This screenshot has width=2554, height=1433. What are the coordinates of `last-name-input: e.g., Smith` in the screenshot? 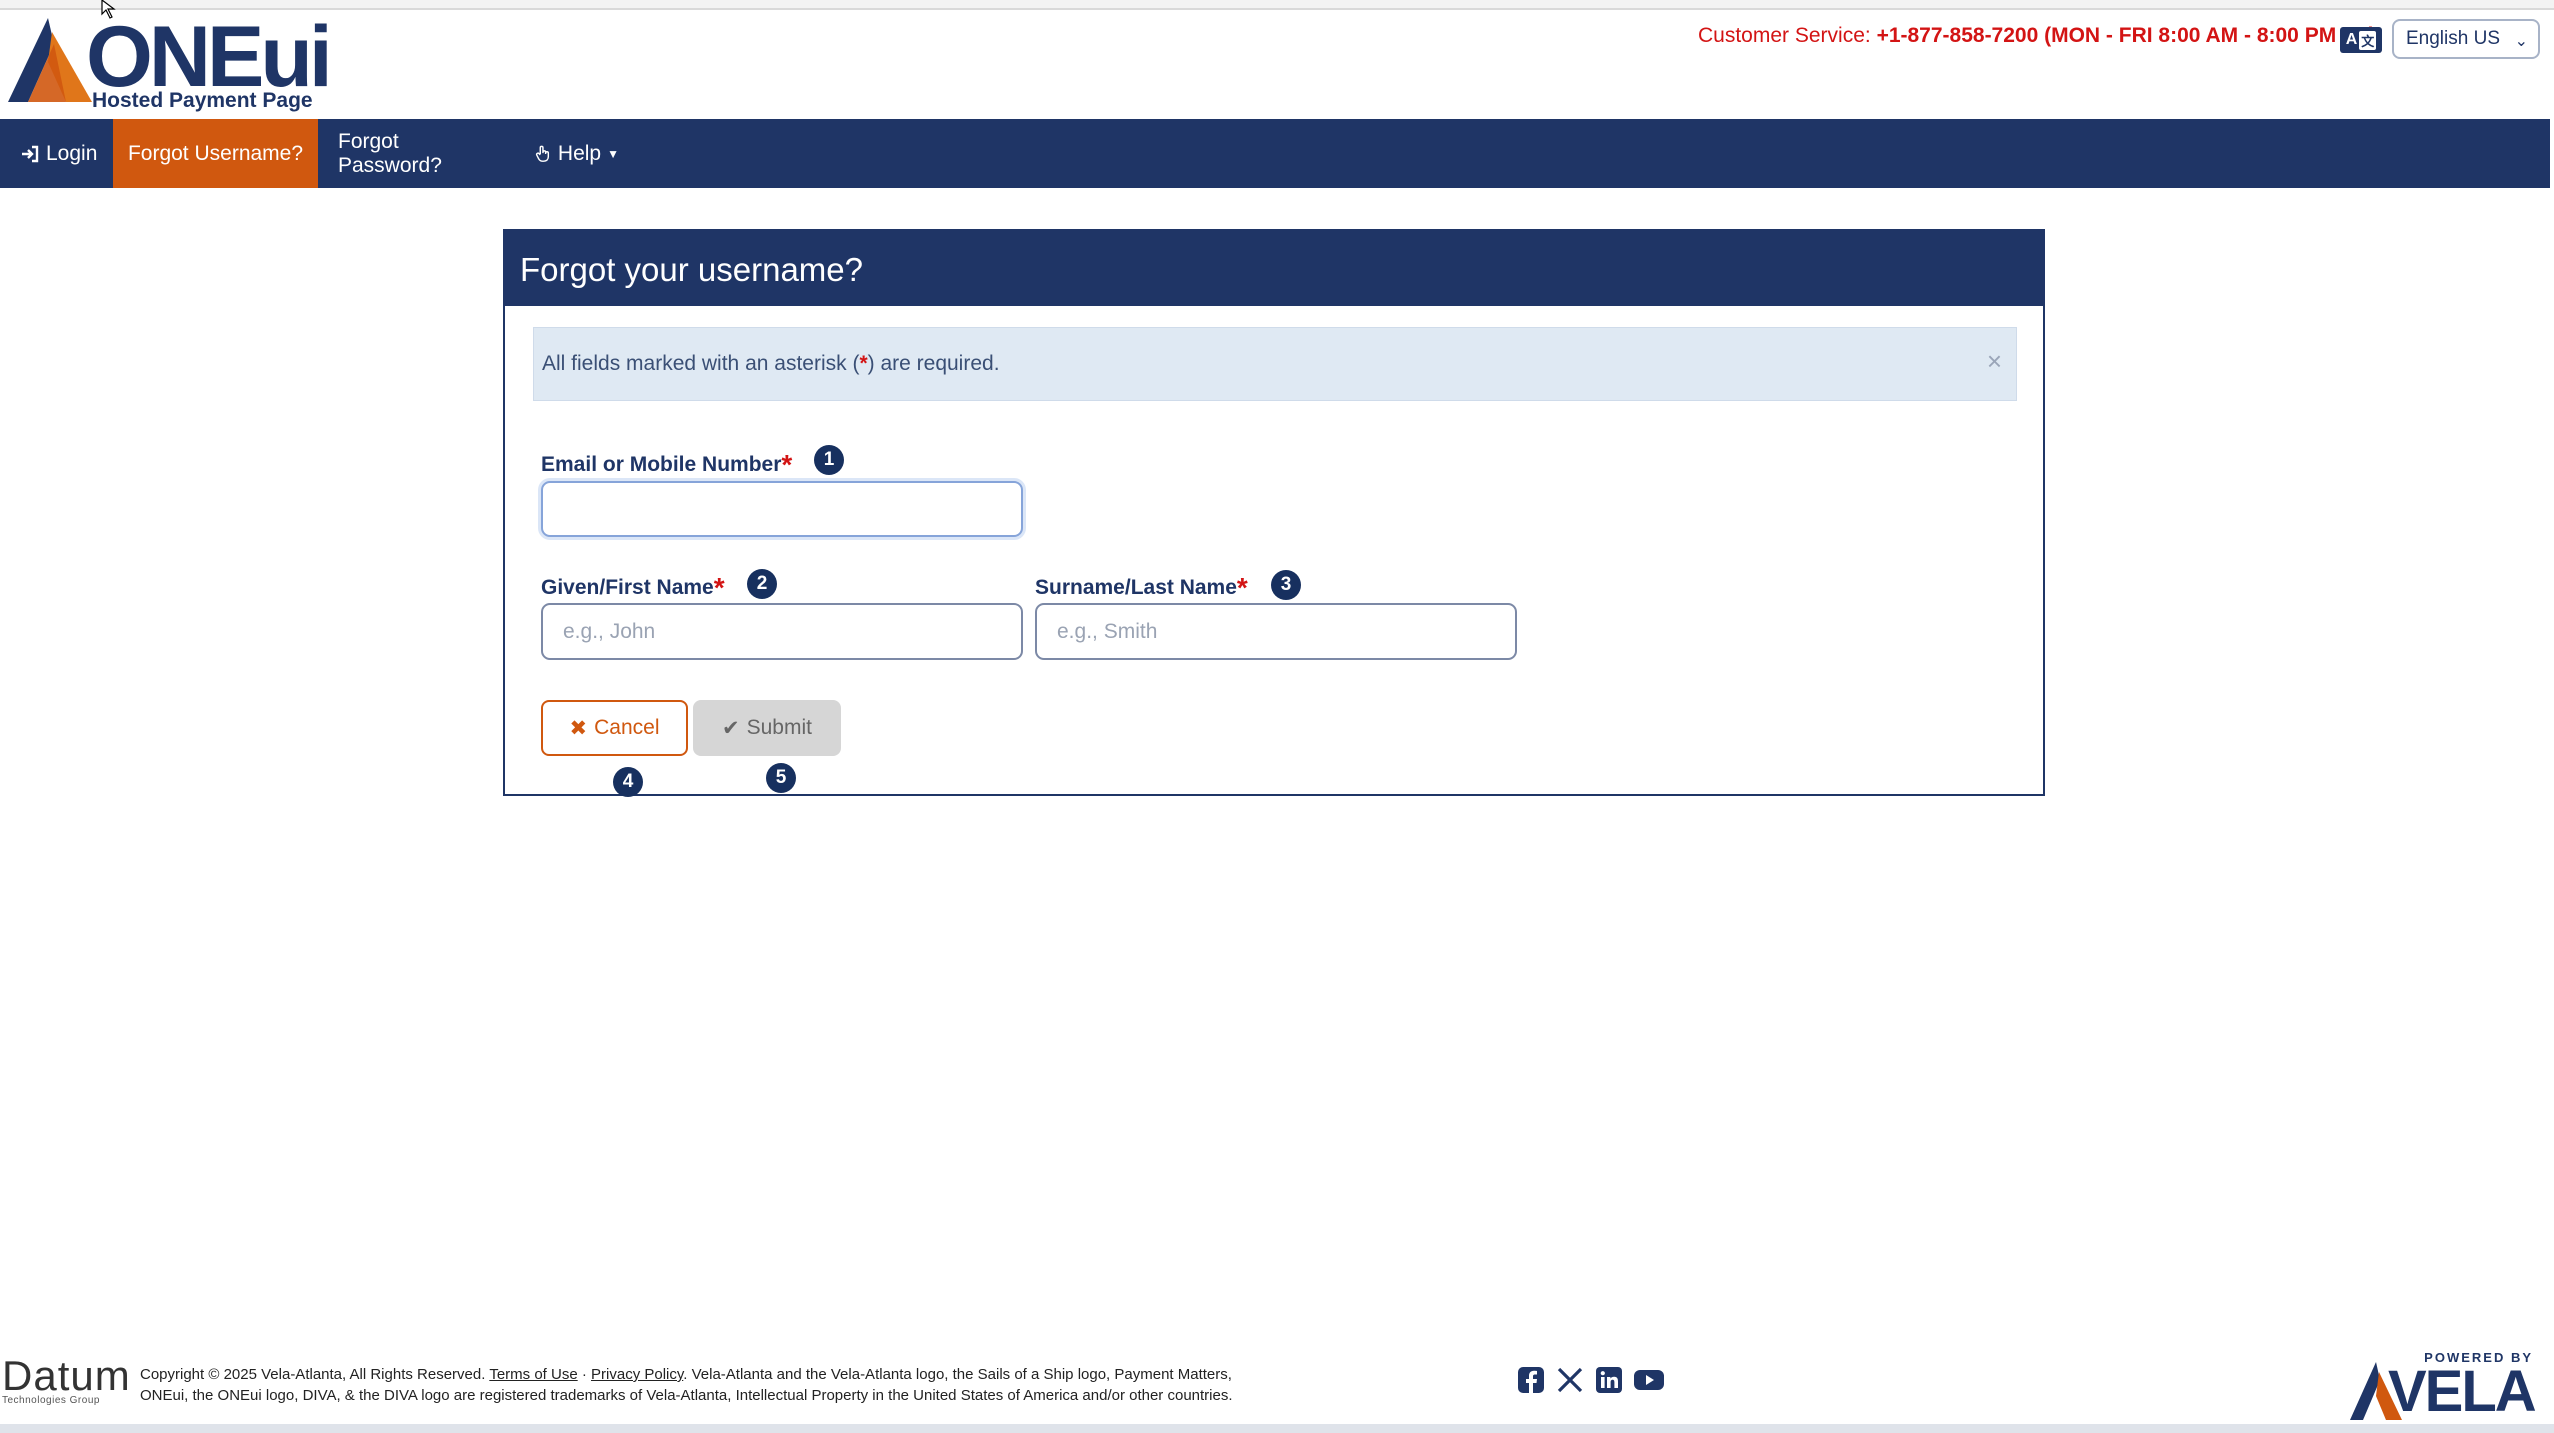 It's located at (1276, 631).